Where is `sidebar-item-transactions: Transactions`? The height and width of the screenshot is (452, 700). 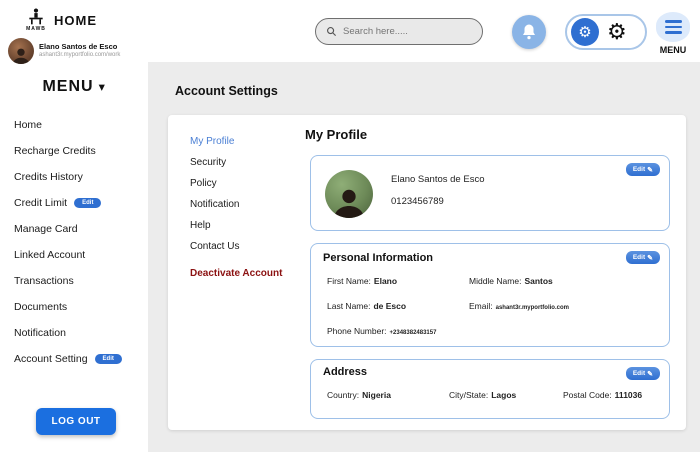
sidebar-item-transactions: Transactions is located at coordinates (74, 281).